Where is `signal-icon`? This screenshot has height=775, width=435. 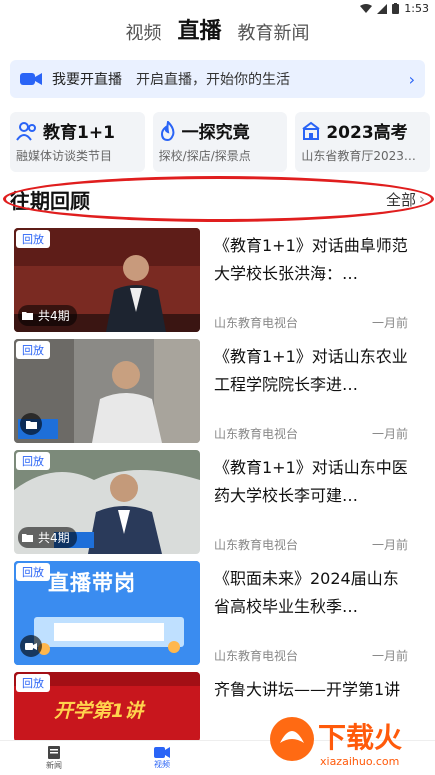 signal-icon is located at coordinates (382, 8).